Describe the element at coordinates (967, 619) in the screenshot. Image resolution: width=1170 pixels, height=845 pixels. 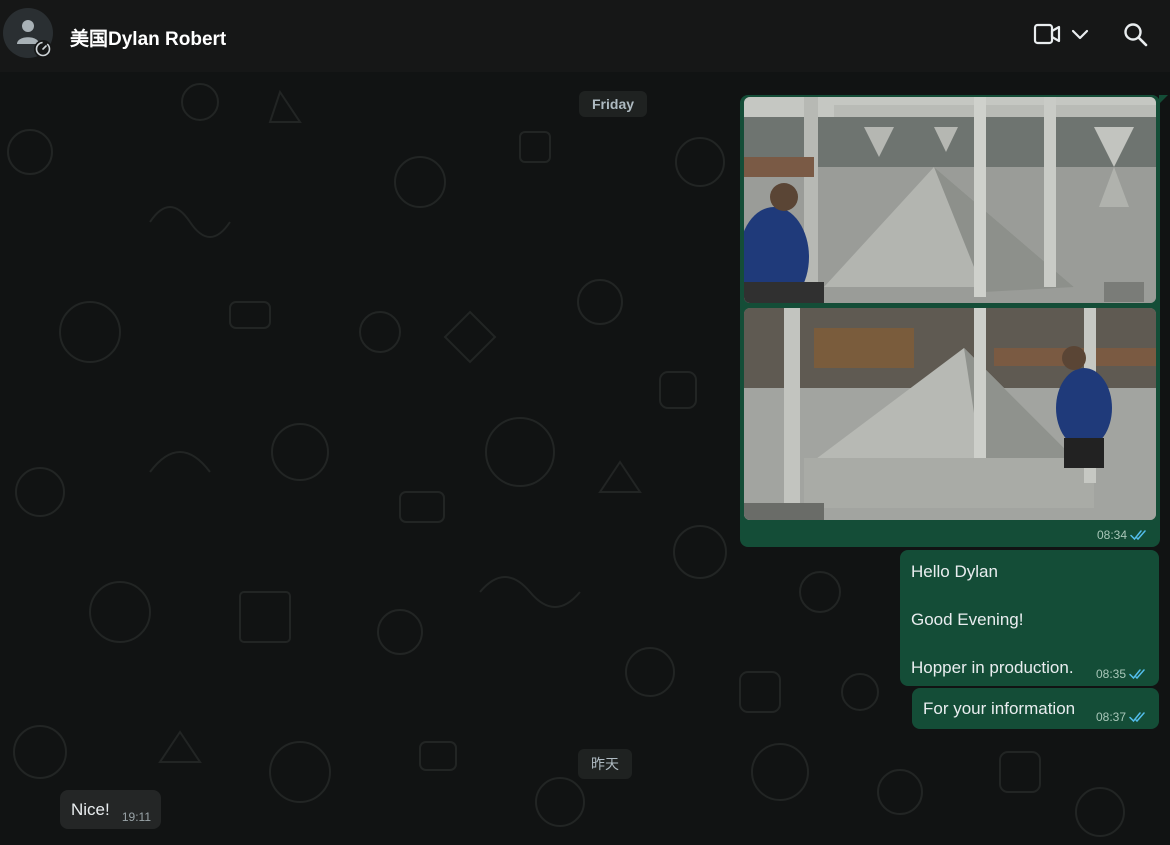
I see `message-line: Good Evening!` at that location.